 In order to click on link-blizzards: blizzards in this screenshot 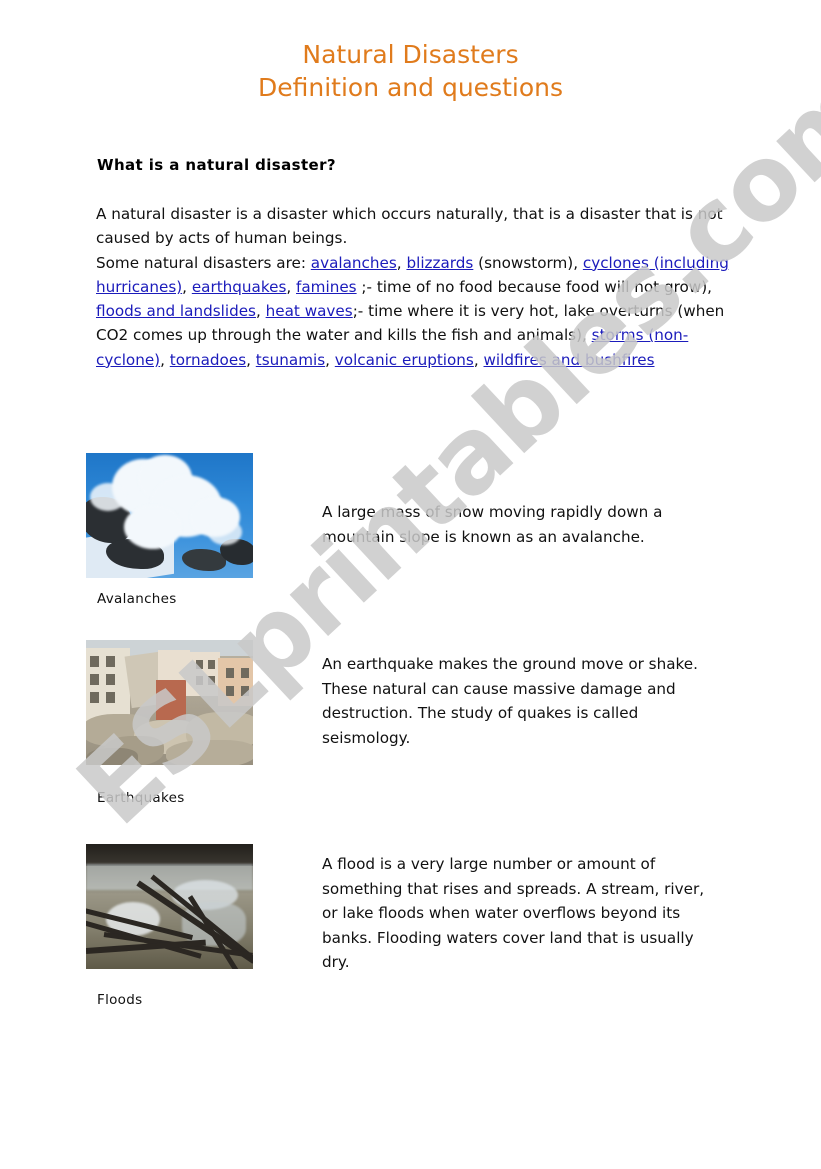, I will do `click(439, 263)`.